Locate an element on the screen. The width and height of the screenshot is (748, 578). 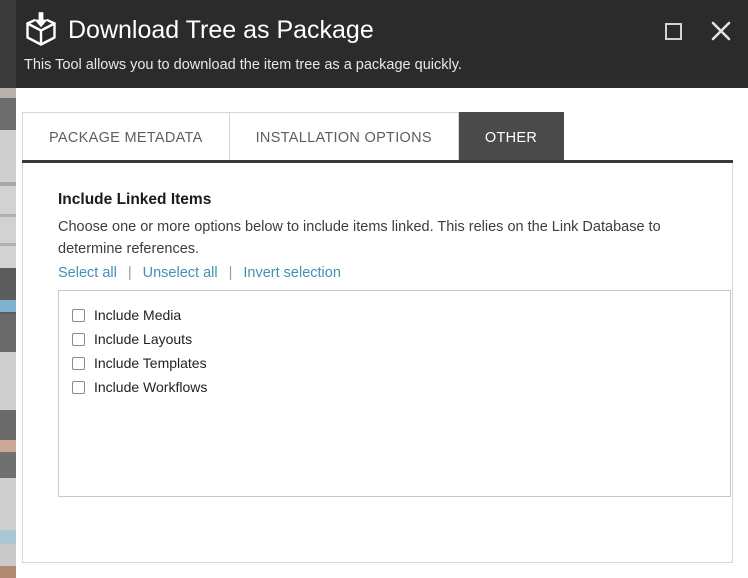
tab-label: INSTALLATION OPTIONS is located at coordinates (343, 137).